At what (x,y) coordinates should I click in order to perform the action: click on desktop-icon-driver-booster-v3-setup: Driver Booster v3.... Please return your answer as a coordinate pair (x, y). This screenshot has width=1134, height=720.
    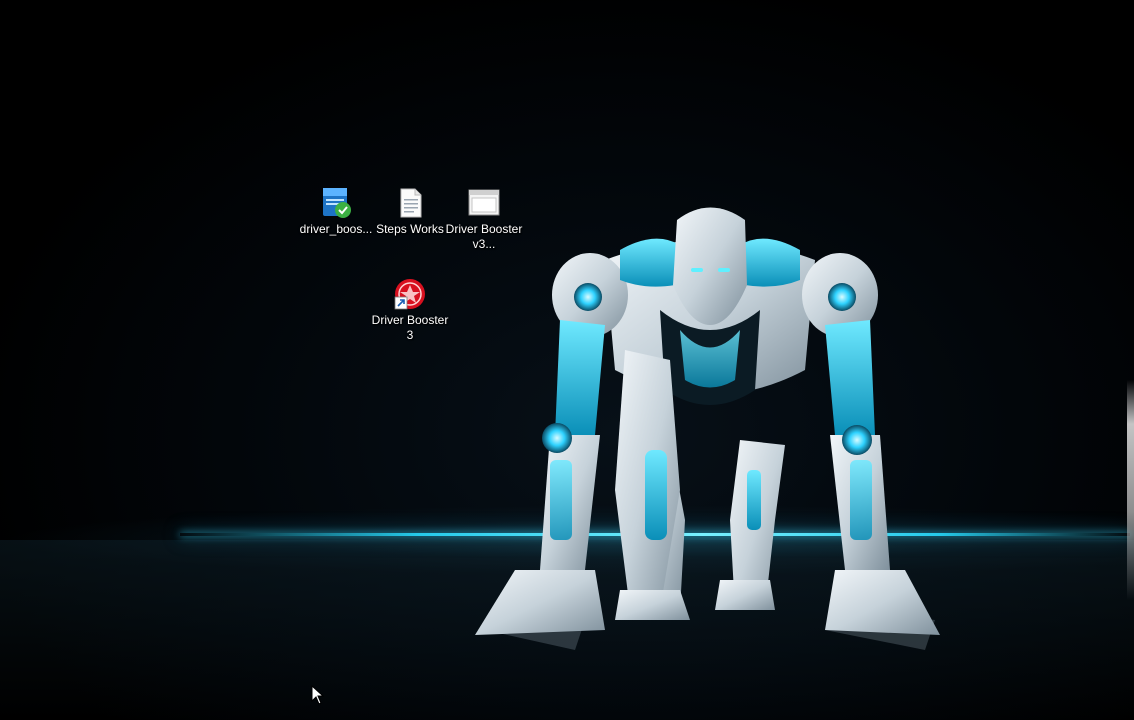
    Looking at the image, I should click on (484, 219).